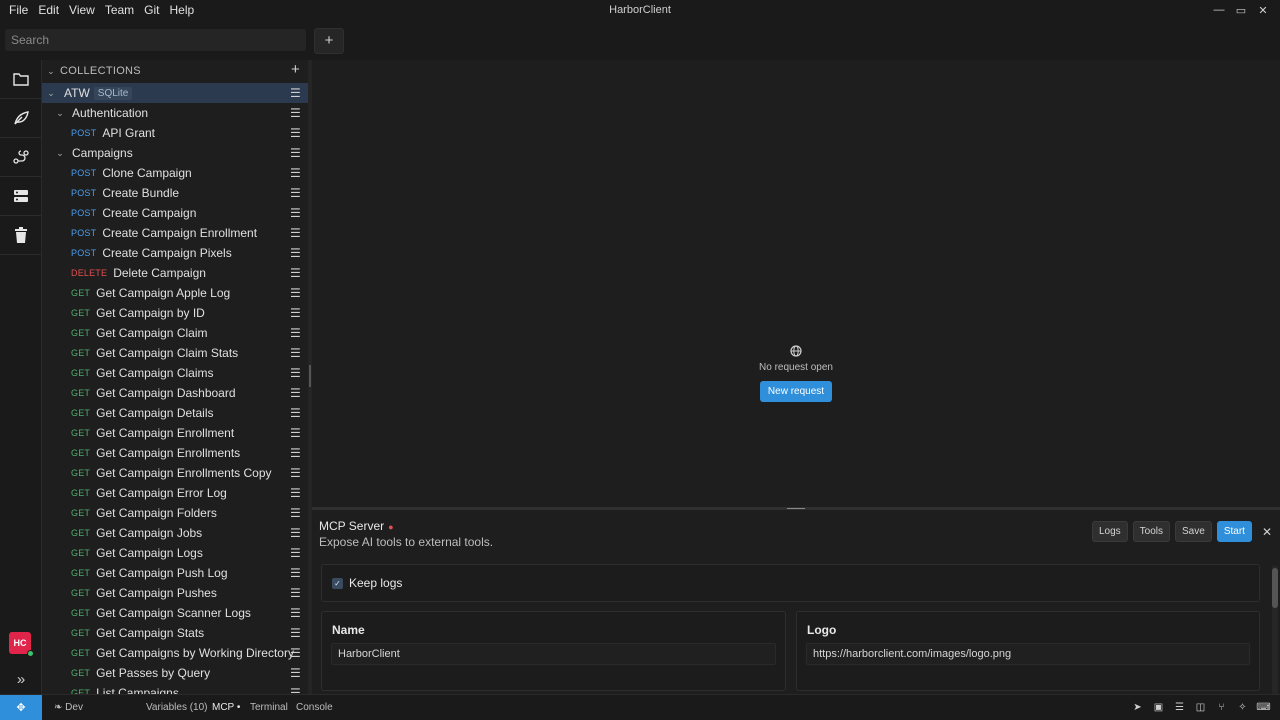 This screenshot has width=1280, height=720. I want to click on request-row: GET Get Campaigns by Working Directory ☰, so click(175, 653).